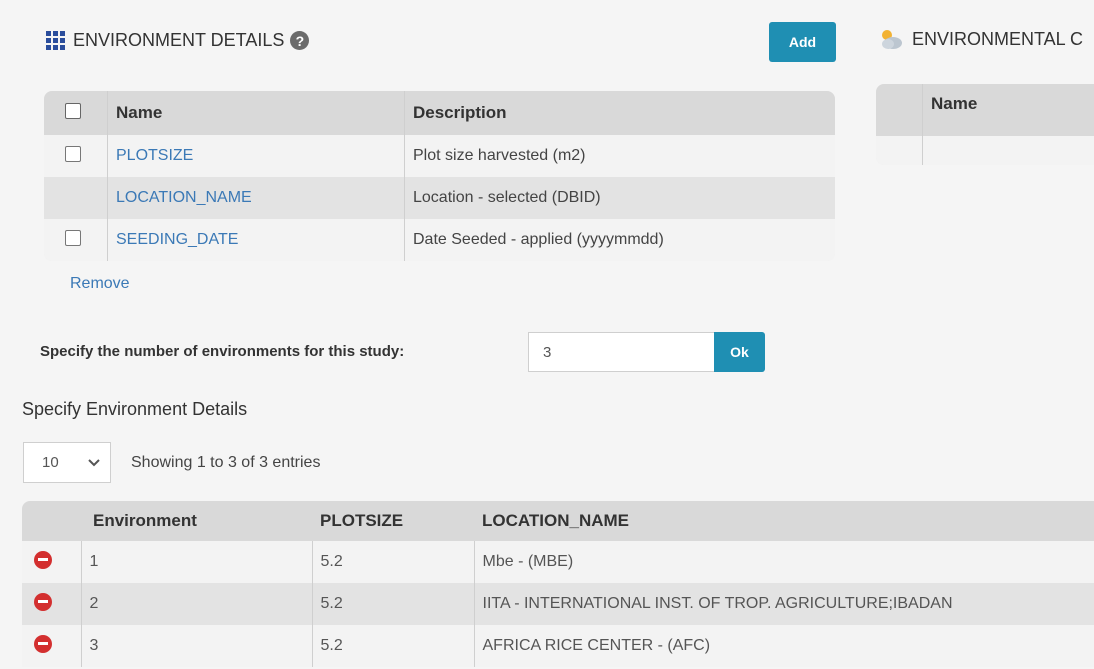 This screenshot has width=1094, height=669. I want to click on entries-info: Showing 1 to 3 of 3 entries, so click(226, 462).